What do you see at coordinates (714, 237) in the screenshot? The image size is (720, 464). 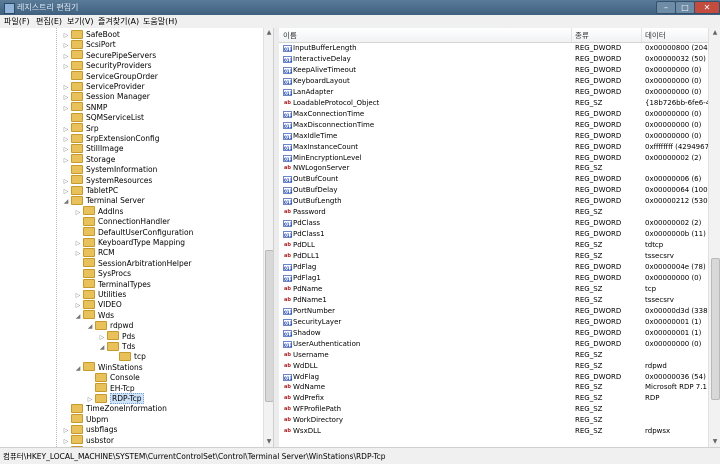 I see `list-scrollbar: ▲ ▼` at bounding box center [714, 237].